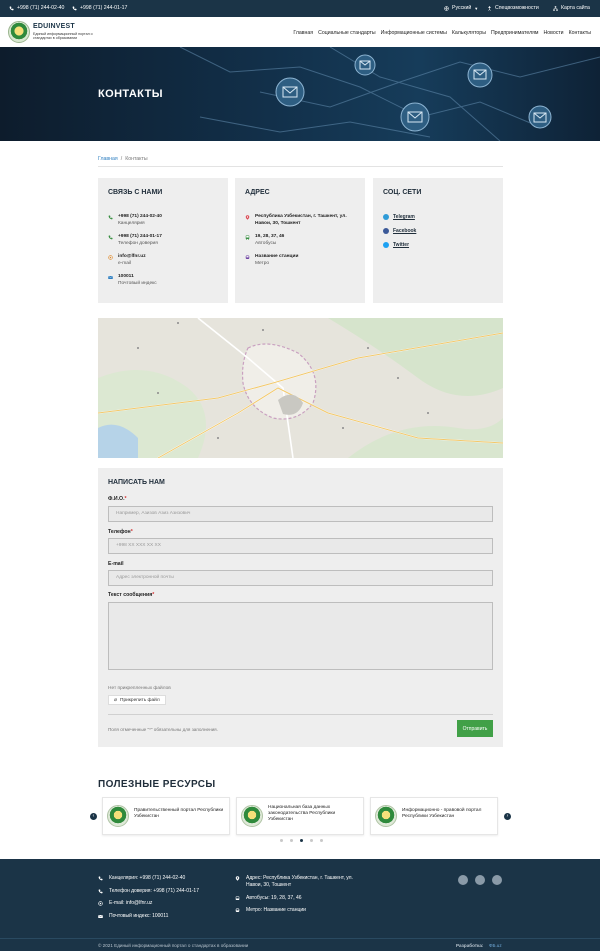 Image resolution: width=600 pixels, height=951 pixels. What do you see at coordinates (153, 513) in the screenshot?
I see `name-placeholder: Например, Азизов Азиз Азизович` at bounding box center [153, 513].